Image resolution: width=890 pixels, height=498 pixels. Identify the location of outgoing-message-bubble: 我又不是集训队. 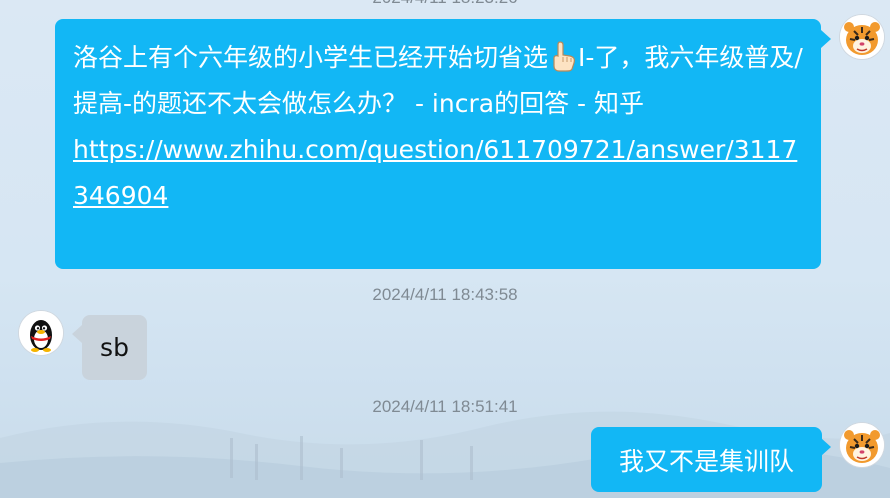
(706, 459).